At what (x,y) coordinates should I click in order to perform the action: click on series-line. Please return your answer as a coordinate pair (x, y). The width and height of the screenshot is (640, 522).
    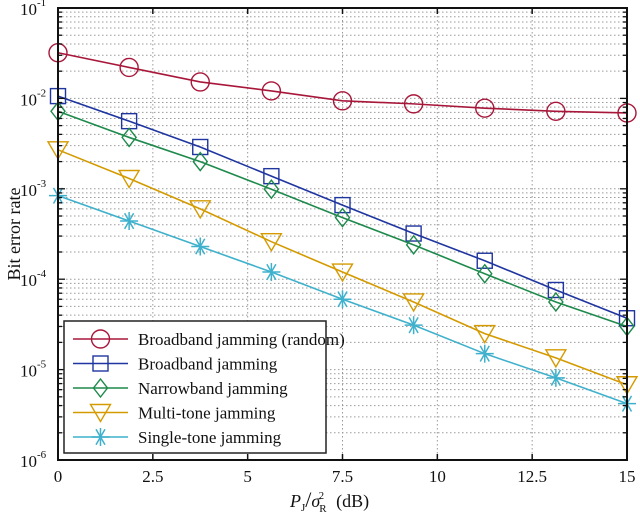
    Looking at the image, I should click on (342, 82).